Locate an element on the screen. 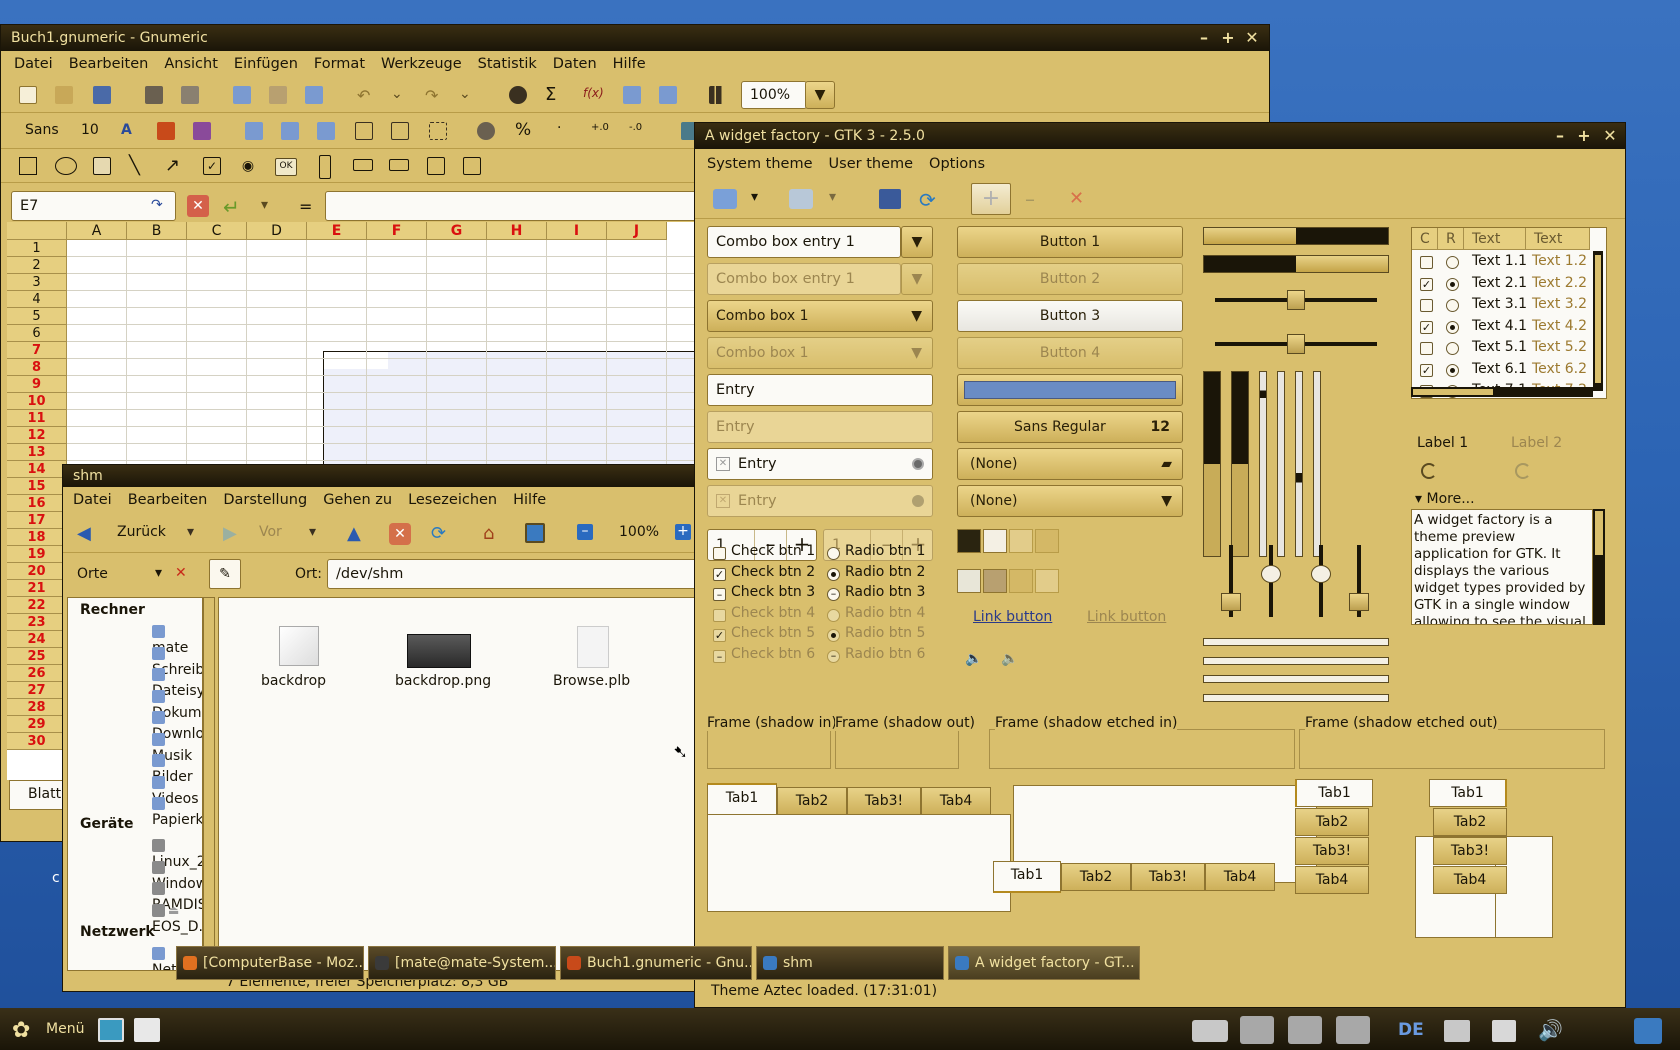 The height and width of the screenshot is (1050, 1680). print-icon is located at coordinates (154, 95).